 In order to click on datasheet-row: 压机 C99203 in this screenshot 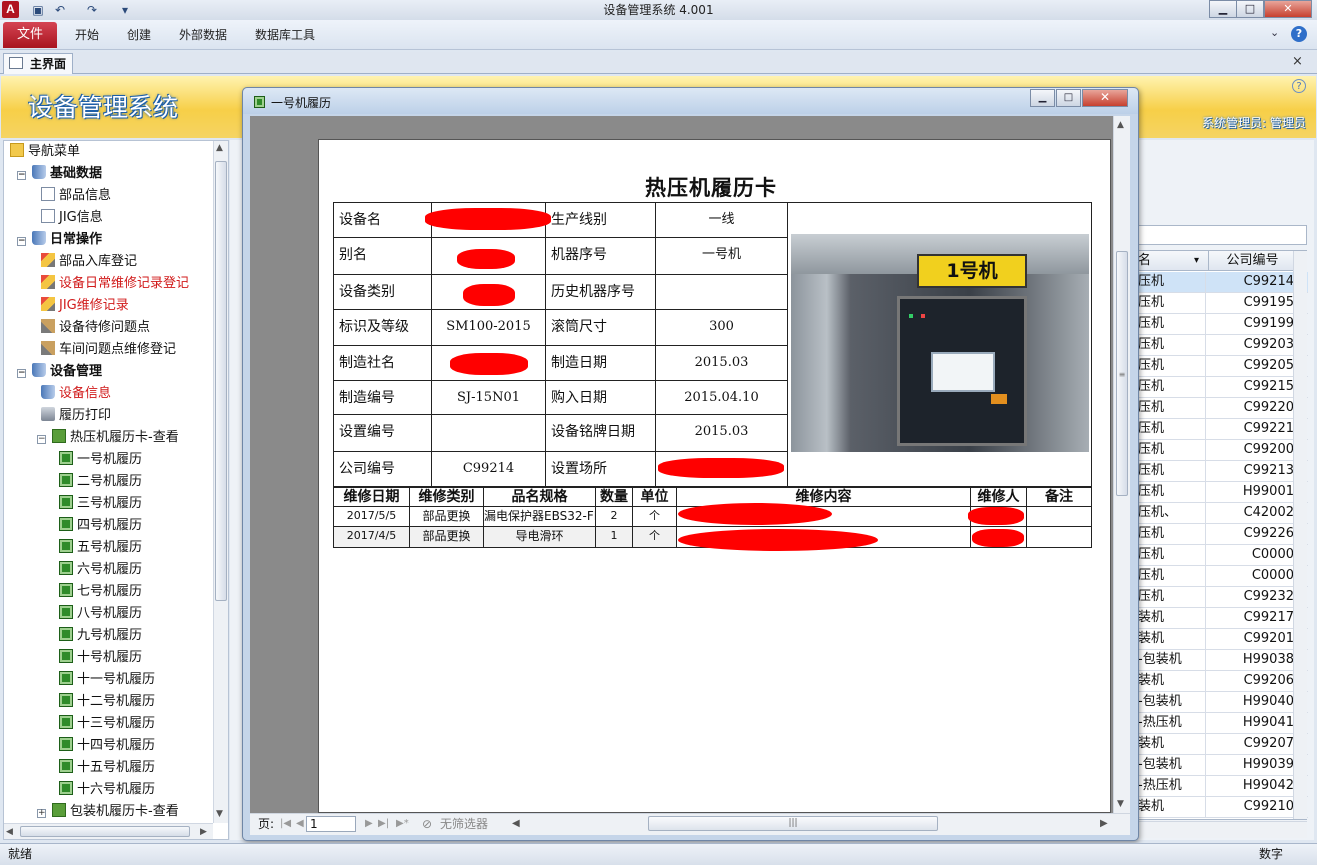, I will do `click(1222, 345)`.